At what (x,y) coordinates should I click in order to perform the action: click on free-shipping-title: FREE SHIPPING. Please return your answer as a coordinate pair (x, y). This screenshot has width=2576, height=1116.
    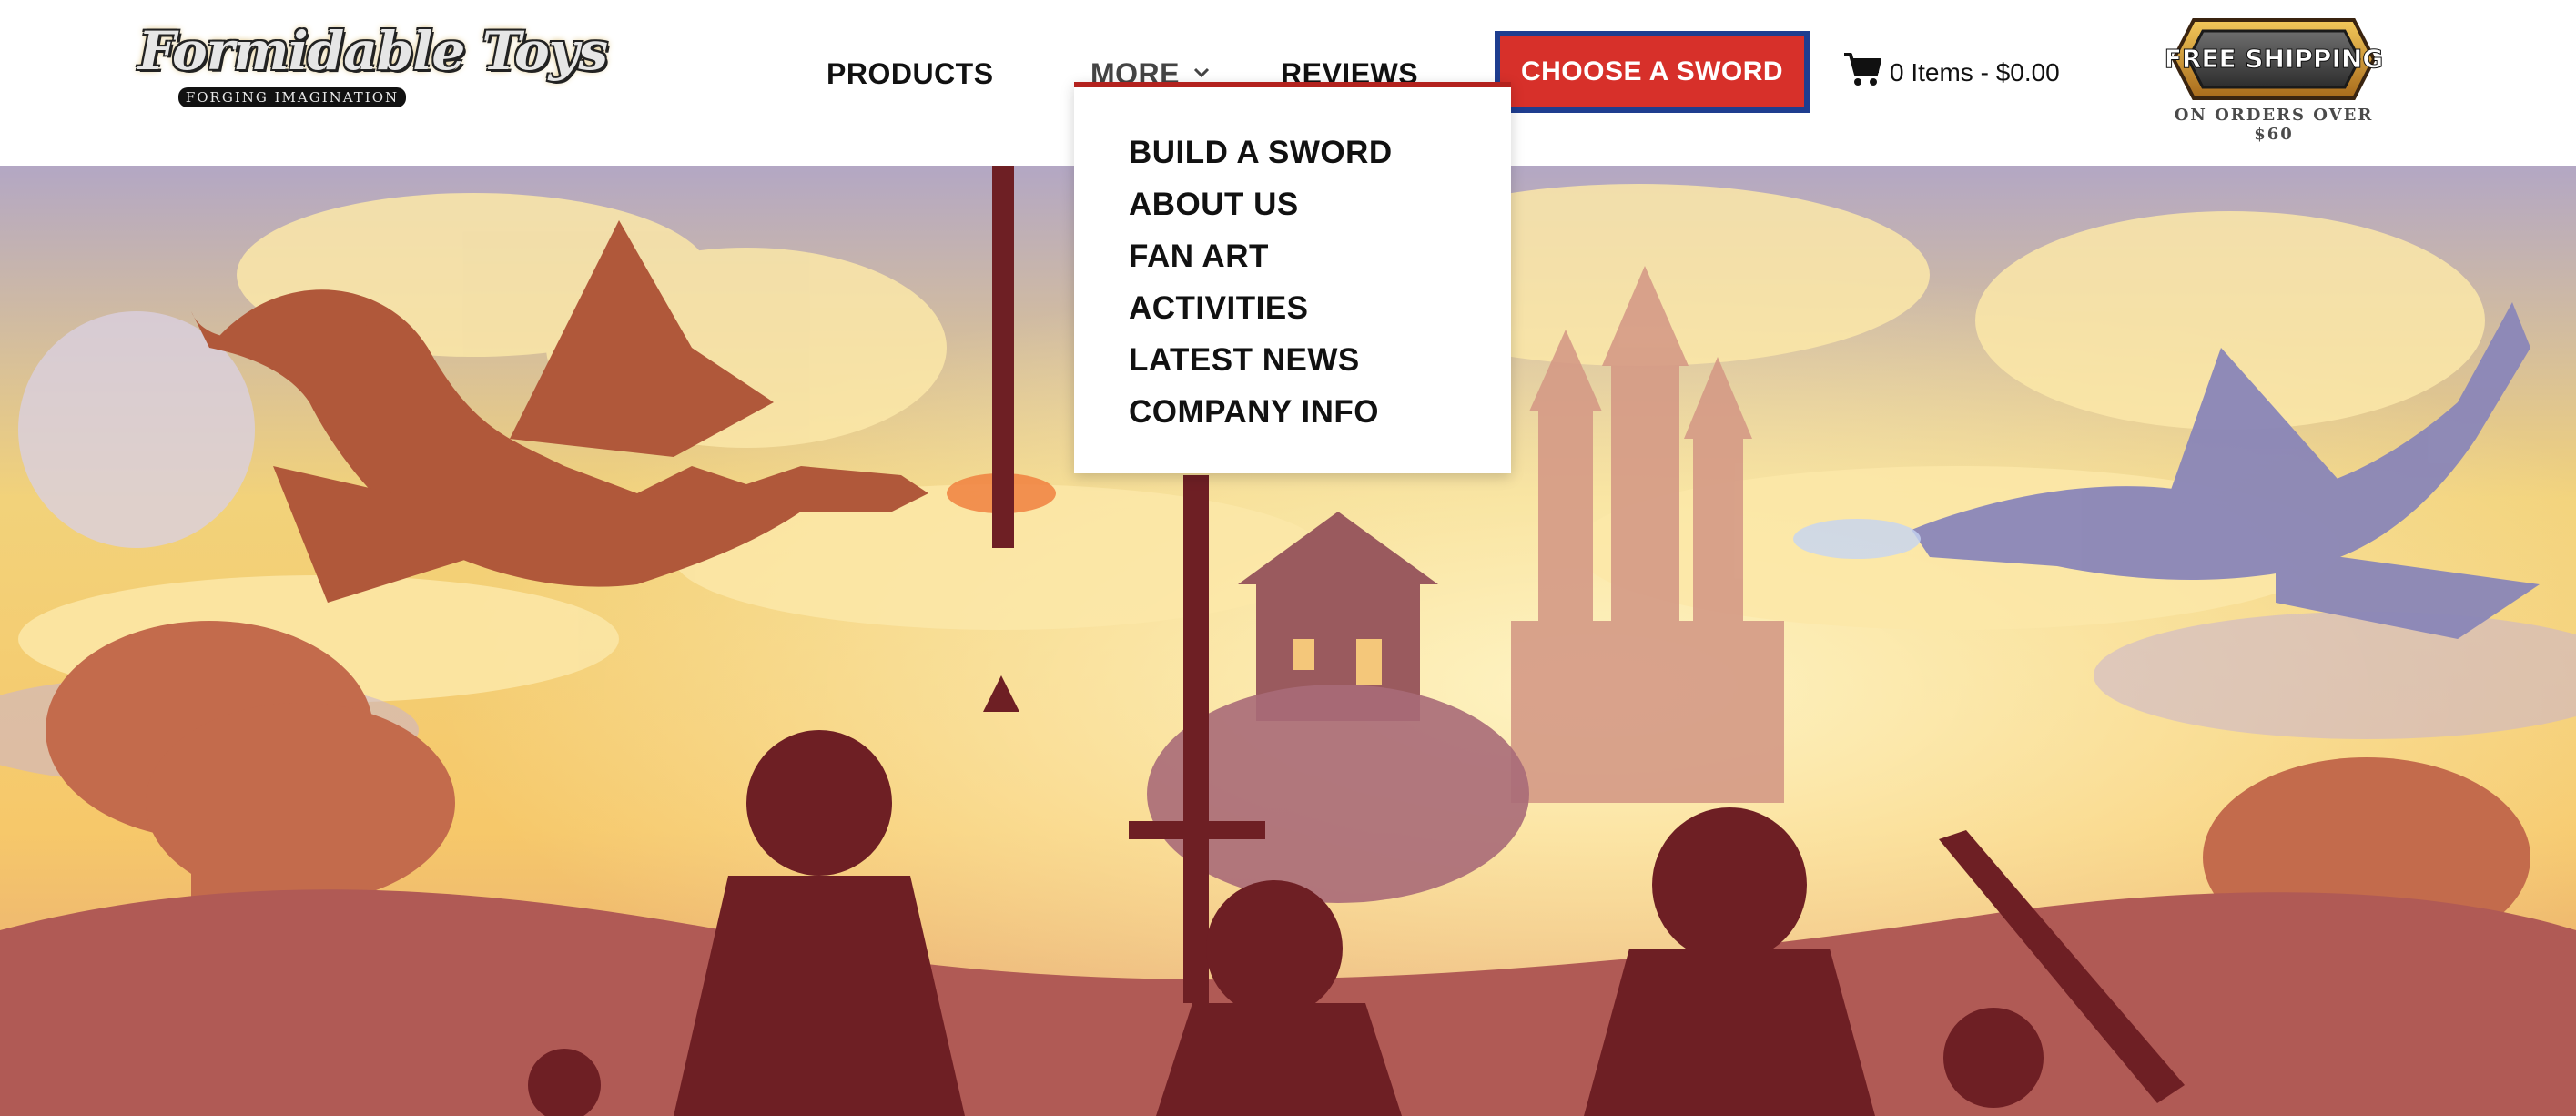
    Looking at the image, I should click on (2274, 59).